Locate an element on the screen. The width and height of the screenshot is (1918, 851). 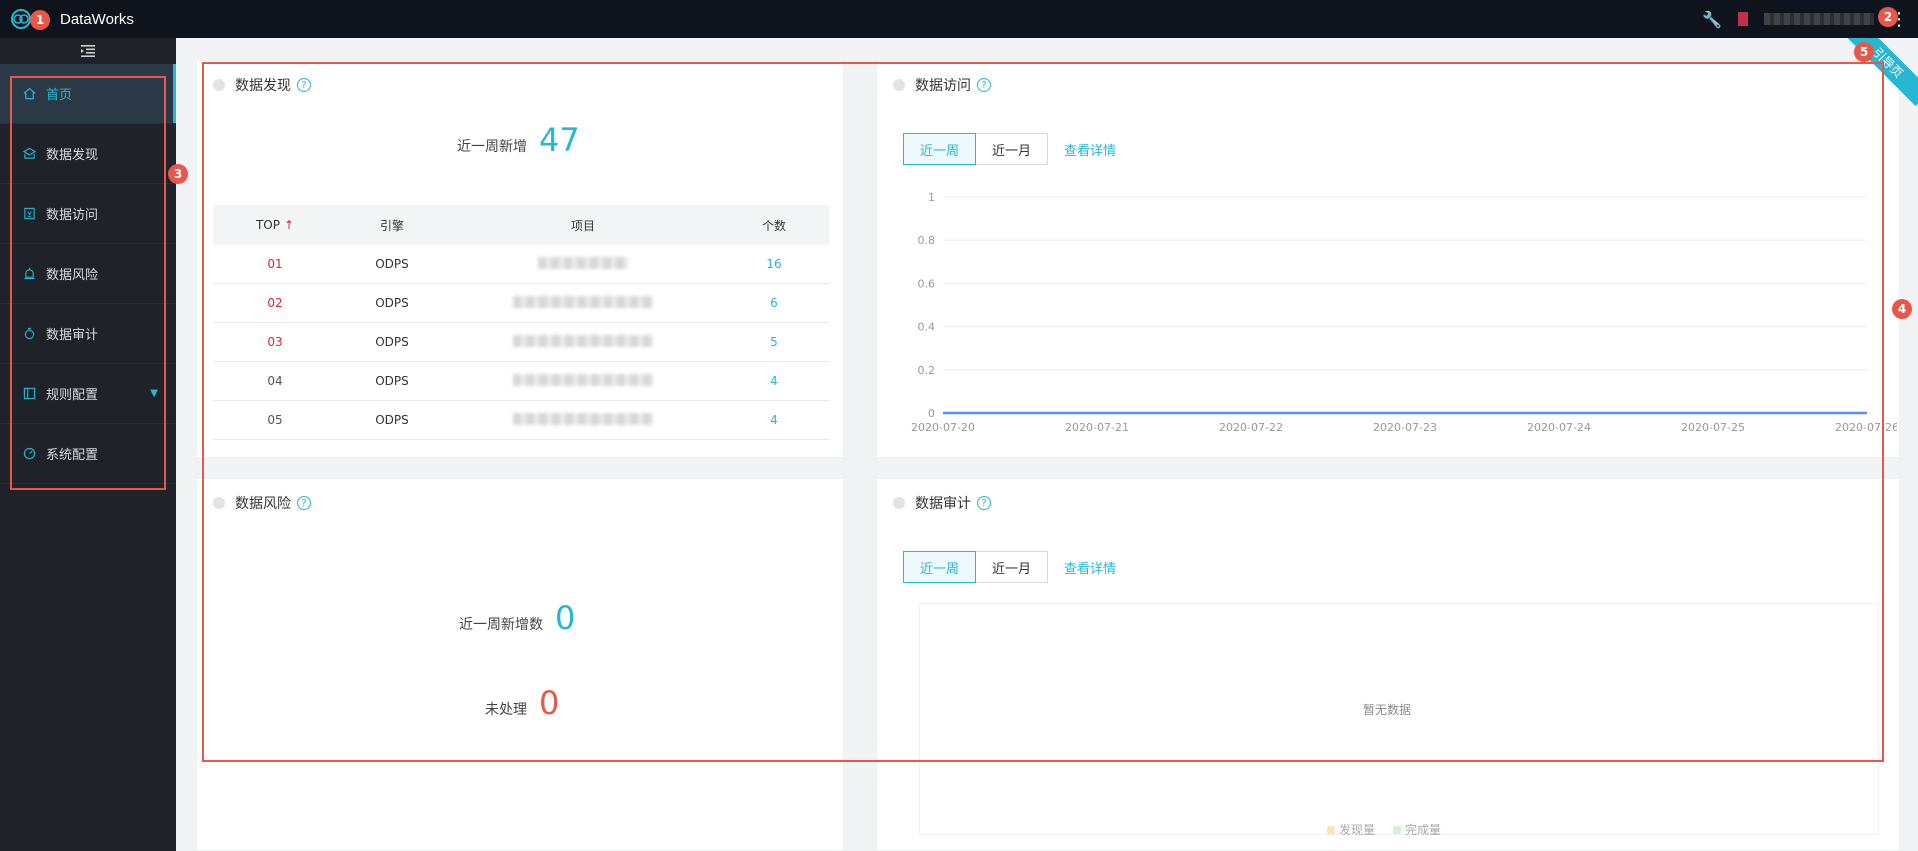
wrench-icon: 🔧 is located at coordinates (1712, 19).